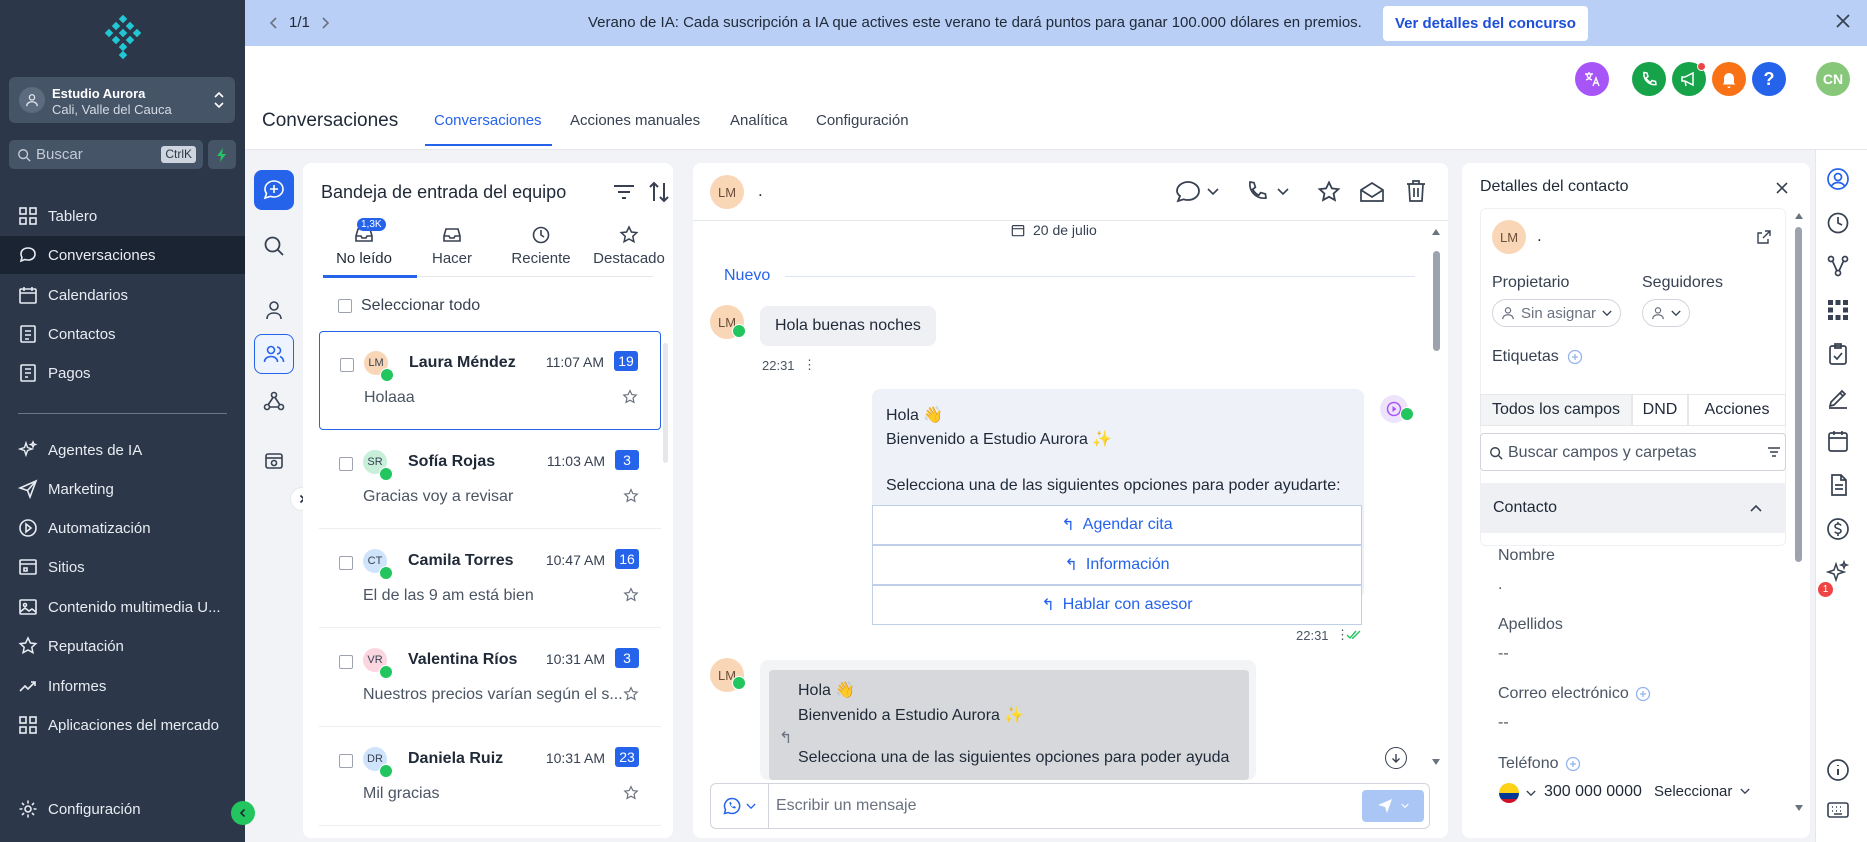 The width and height of the screenshot is (1867, 842). I want to click on select-all-checkbox, so click(345, 306).